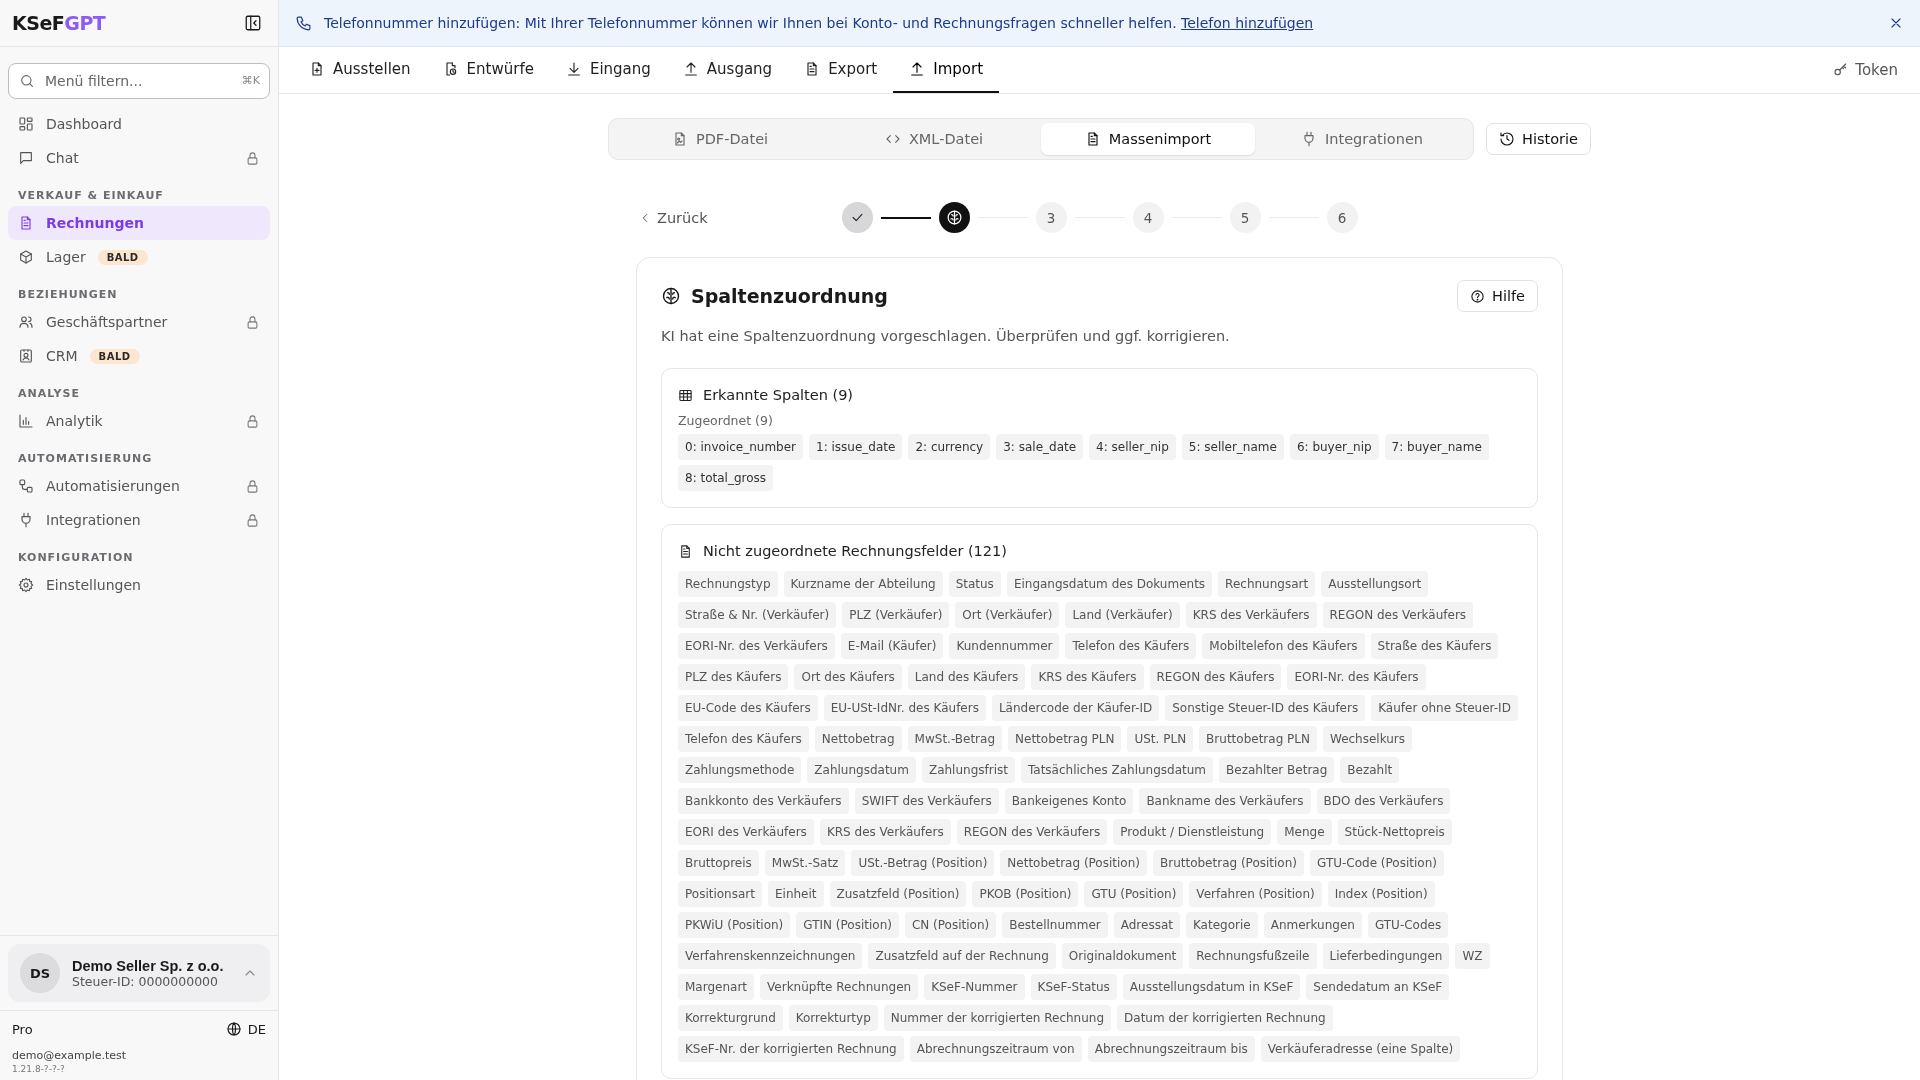 The height and width of the screenshot is (1080, 1920). What do you see at coordinates (934, 139) in the screenshot?
I see `segment-tab: XML-Datei` at bounding box center [934, 139].